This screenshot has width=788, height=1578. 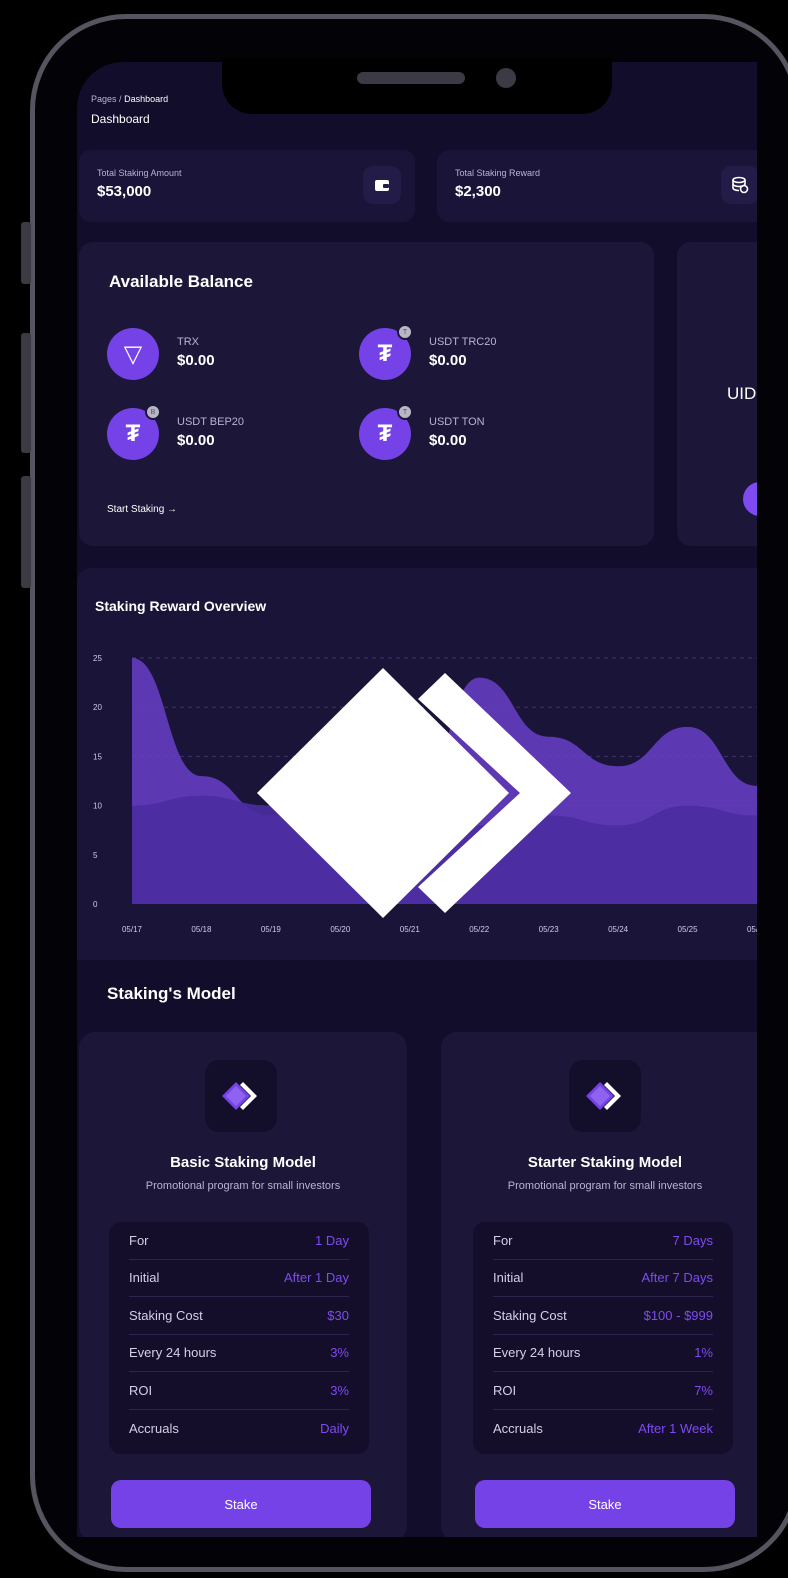 What do you see at coordinates (133, 354) in the screenshot?
I see `tron-icon: ▽` at bounding box center [133, 354].